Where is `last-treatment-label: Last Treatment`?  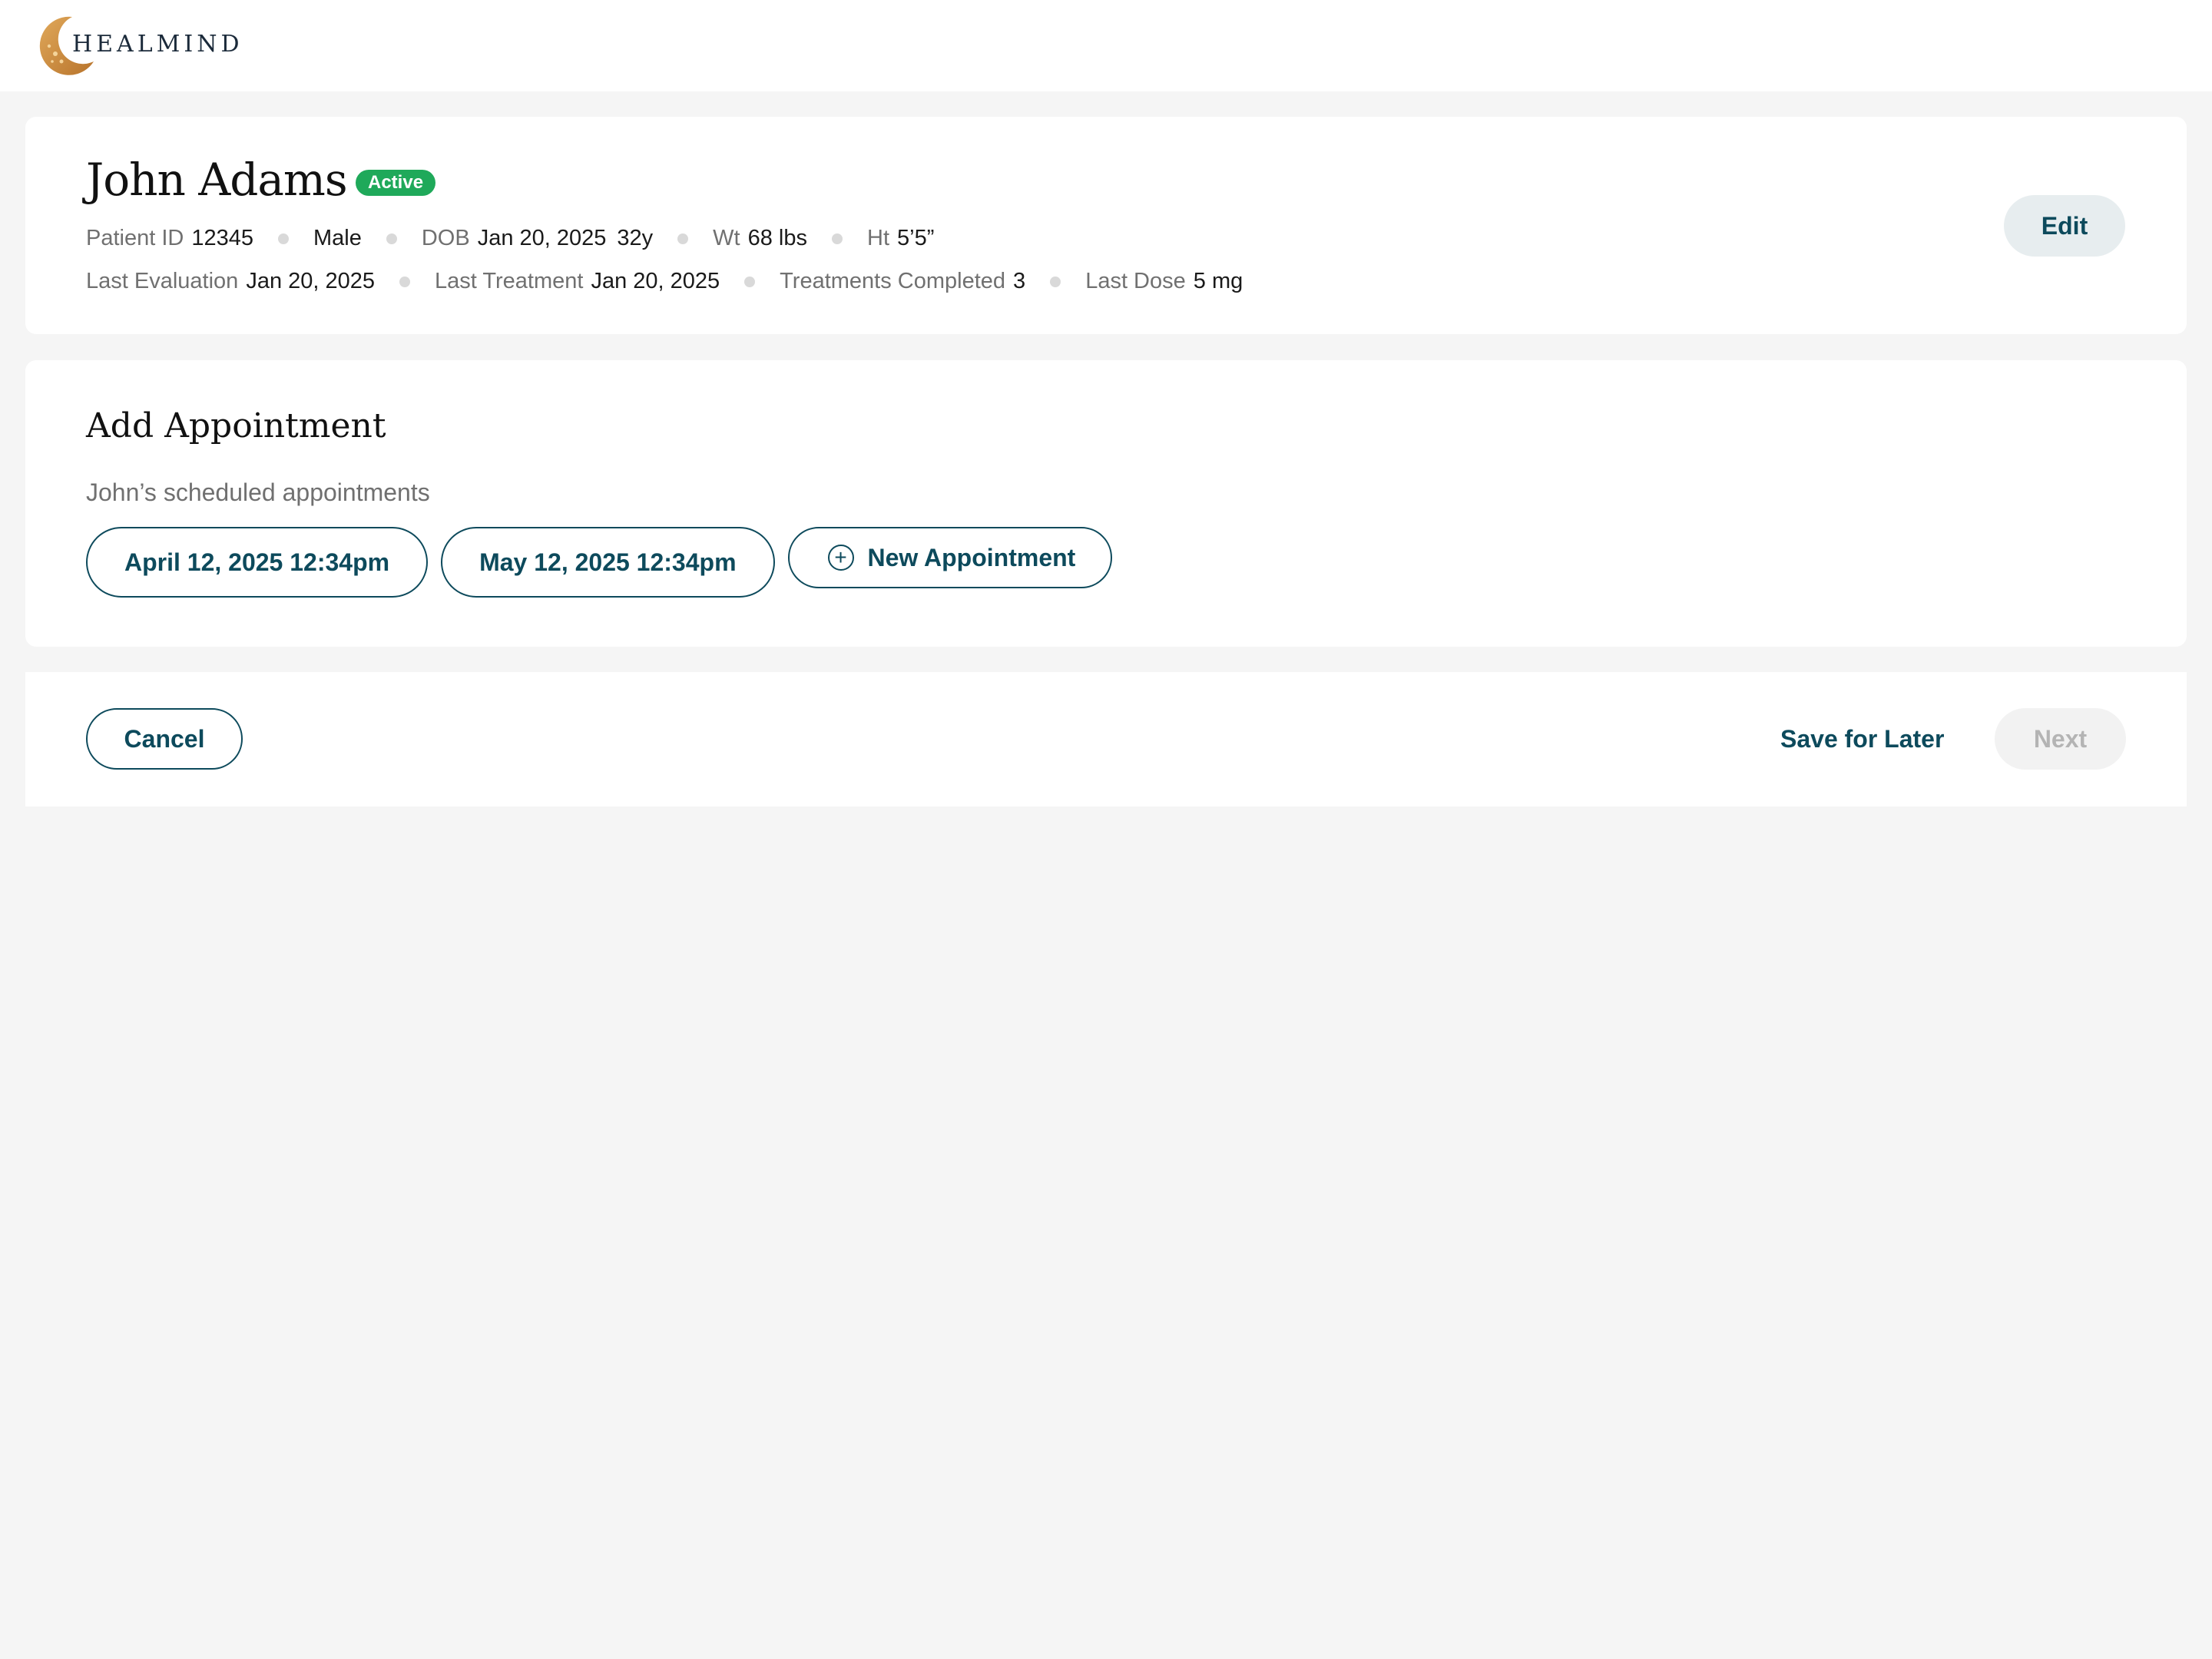
last-treatment-label: Last Treatment is located at coordinates (510, 281).